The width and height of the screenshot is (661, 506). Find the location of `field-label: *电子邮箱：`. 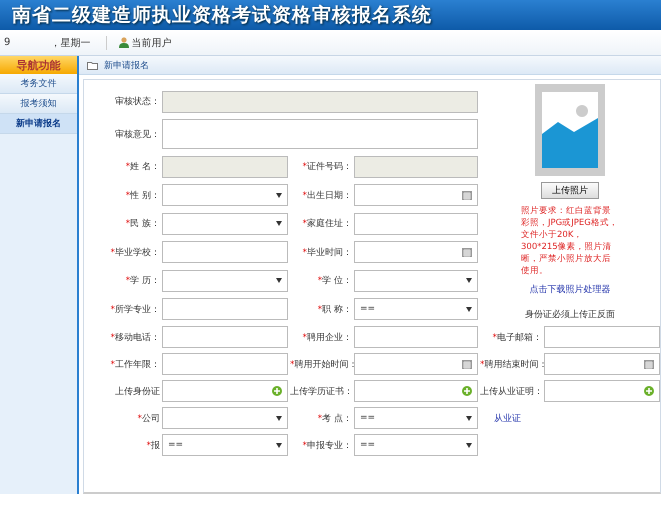

field-label: *电子邮箱： is located at coordinates (517, 338).